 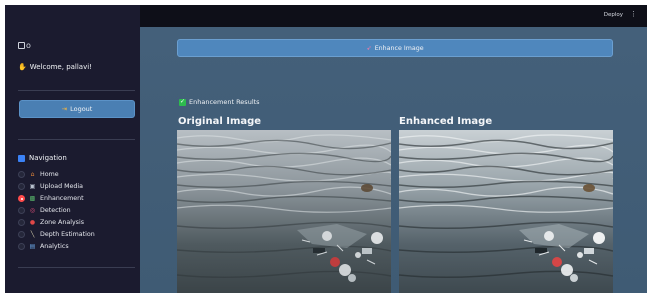 What do you see at coordinates (446, 121) in the screenshot?
I see `enhanced-image-title: Enhanced Image` at bounding box center [446, 121].